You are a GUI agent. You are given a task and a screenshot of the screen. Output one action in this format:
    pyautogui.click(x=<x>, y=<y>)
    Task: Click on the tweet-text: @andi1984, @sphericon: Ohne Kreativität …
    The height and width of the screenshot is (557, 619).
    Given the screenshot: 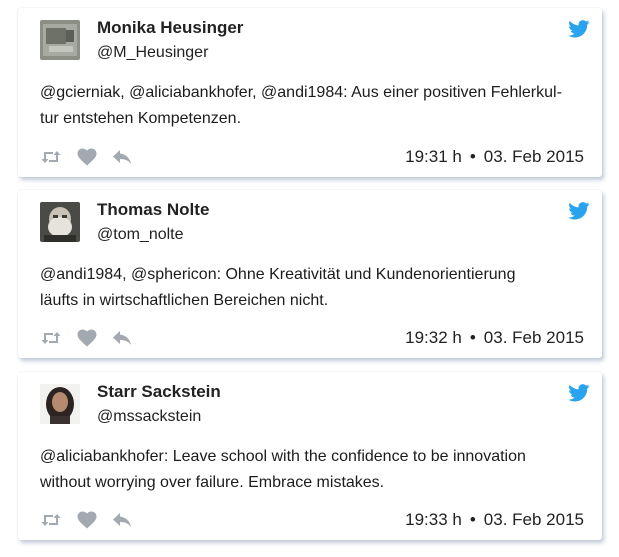 What is the action you would take?
    pyautogui.click(x=316, y=288)
    